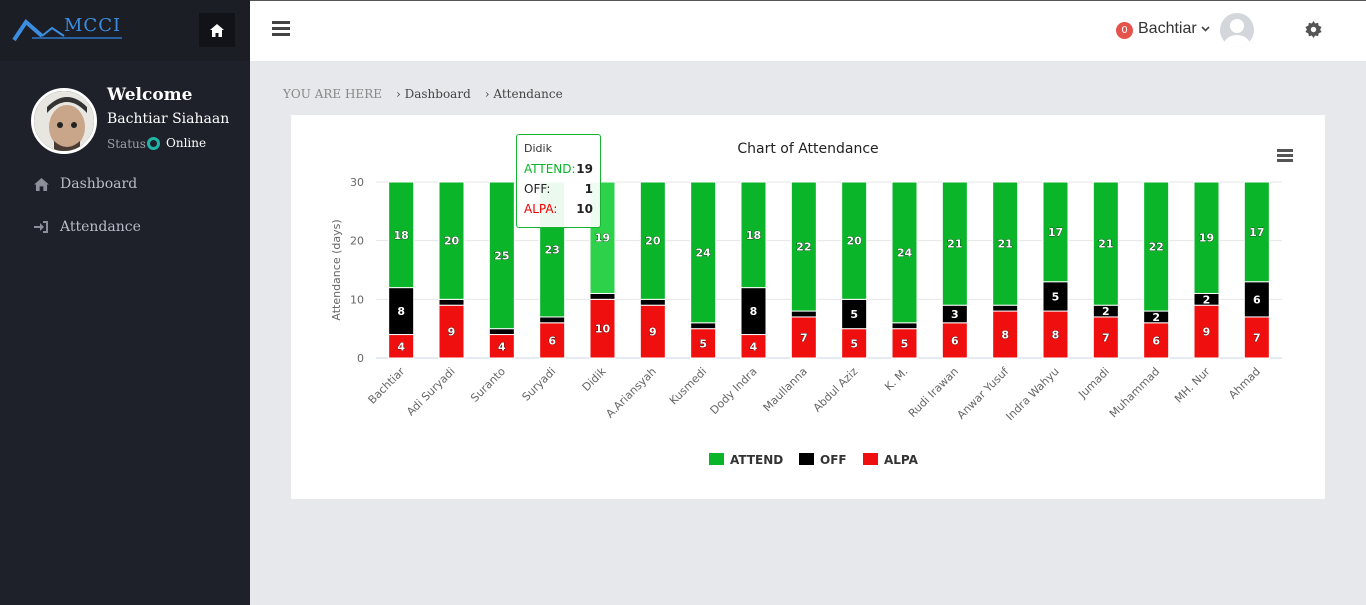 Image resolution: width=1366 pixels, height=605 pixels. Describe the element at coordinates (558, 209) in the screenshot. I see `tooltip-row-alpa: ALPA: 10` at that location.